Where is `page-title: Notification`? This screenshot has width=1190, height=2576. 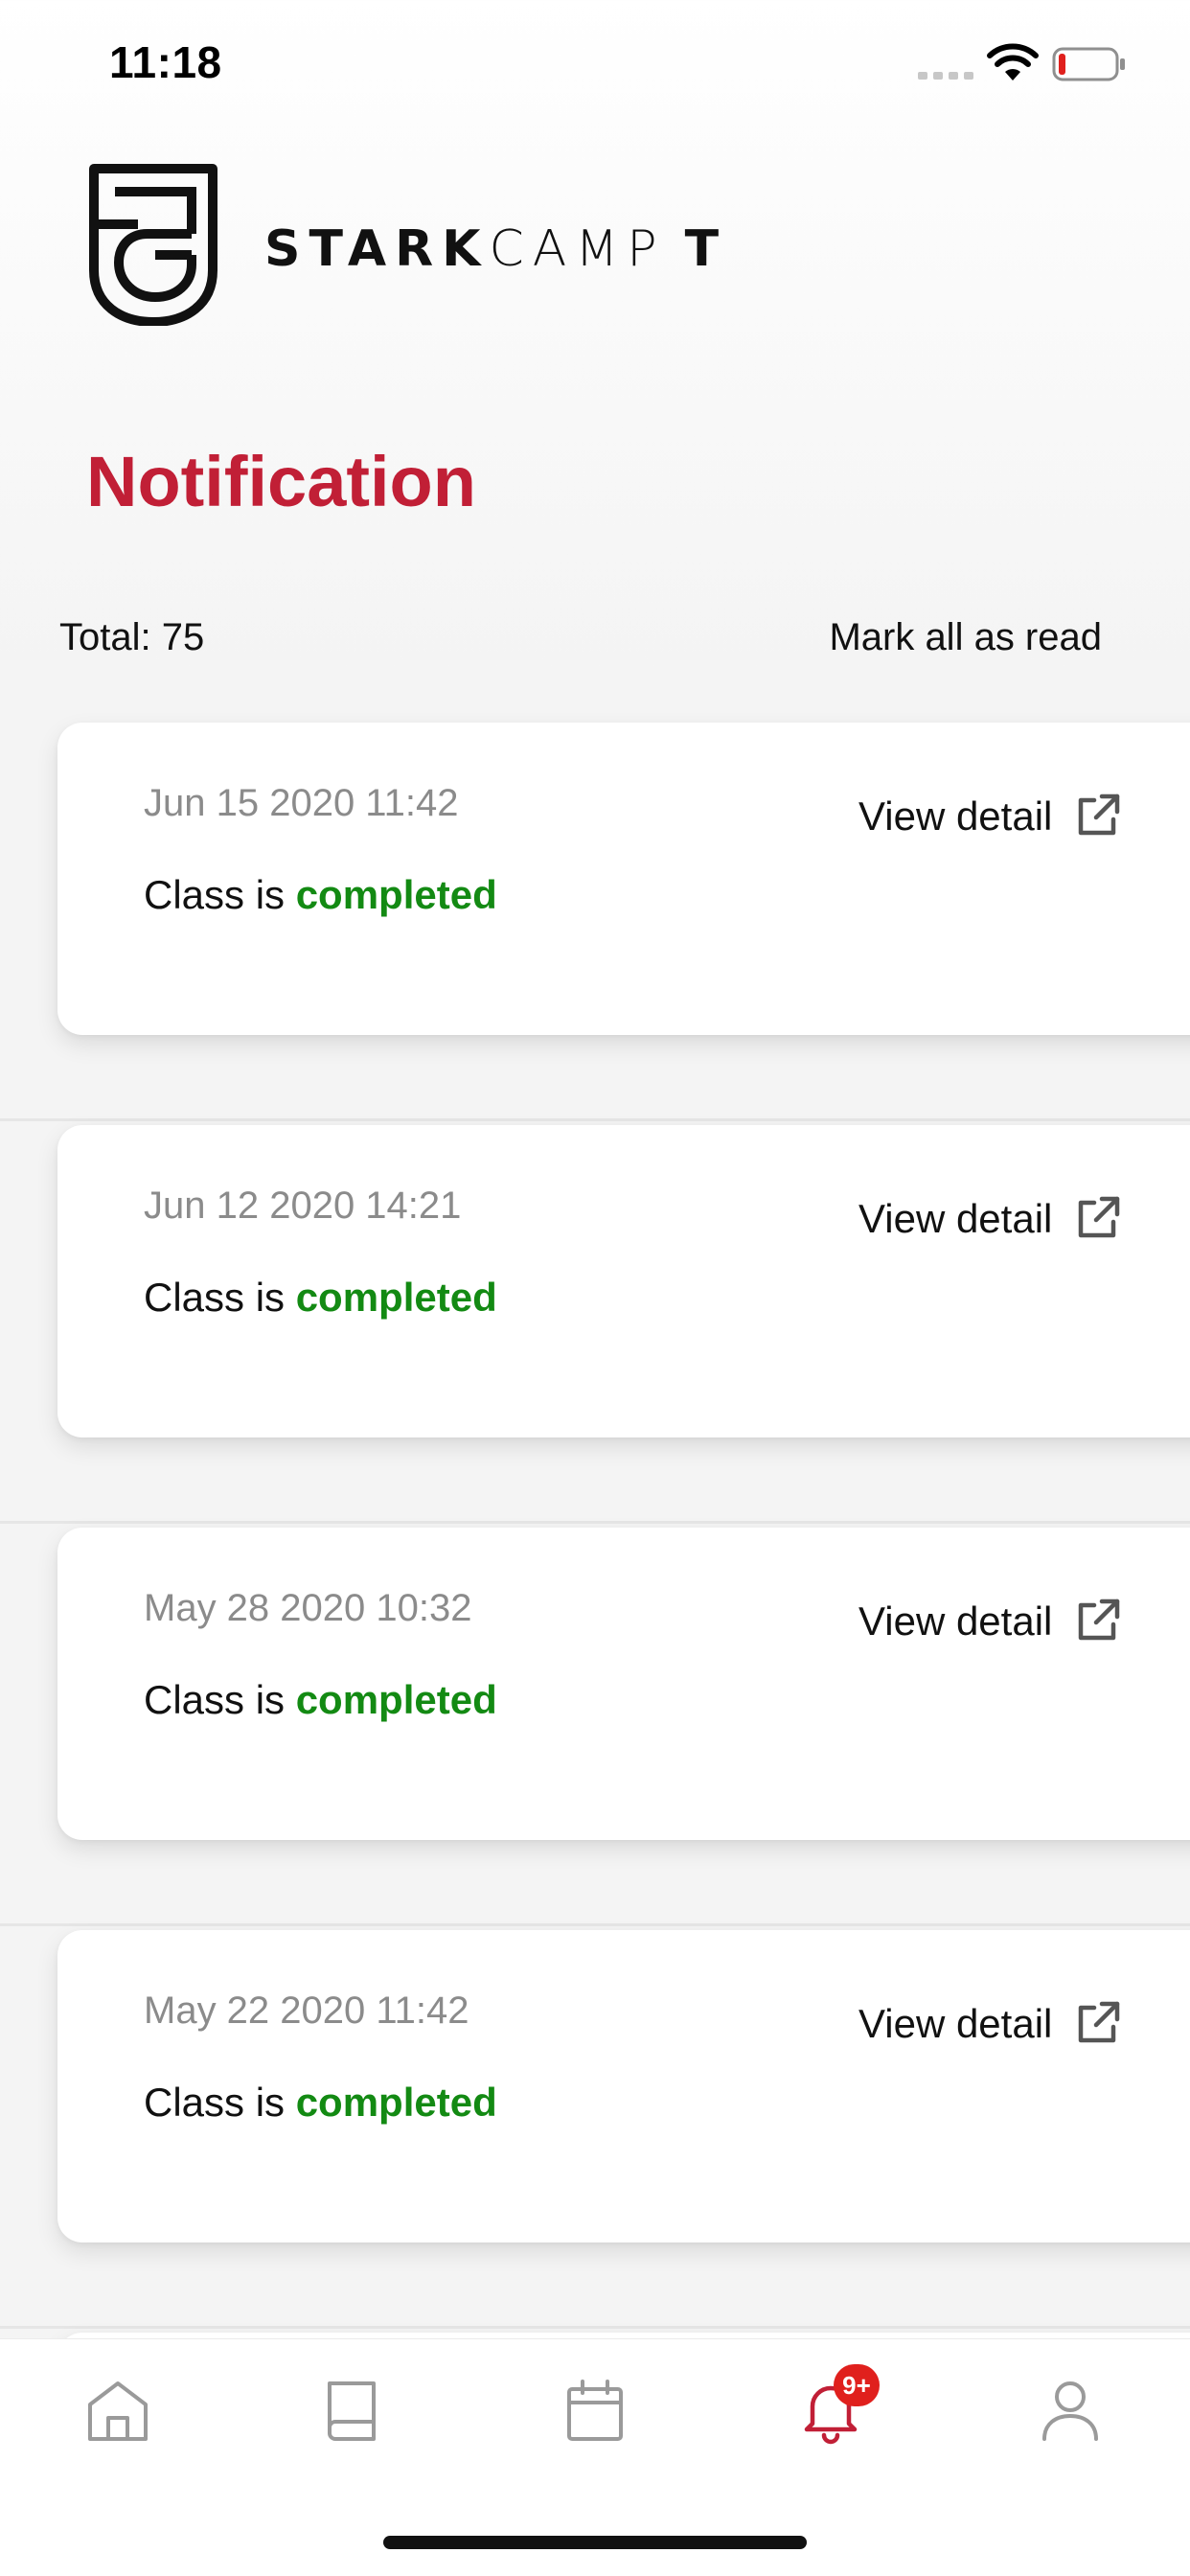
page-title: Notification is located at coordinates (281, 481).